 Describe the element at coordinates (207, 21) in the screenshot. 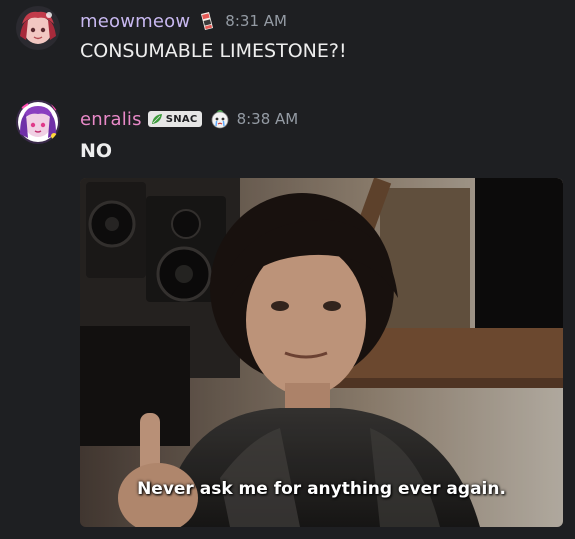

I see `sushi-roll-icon` at that location.